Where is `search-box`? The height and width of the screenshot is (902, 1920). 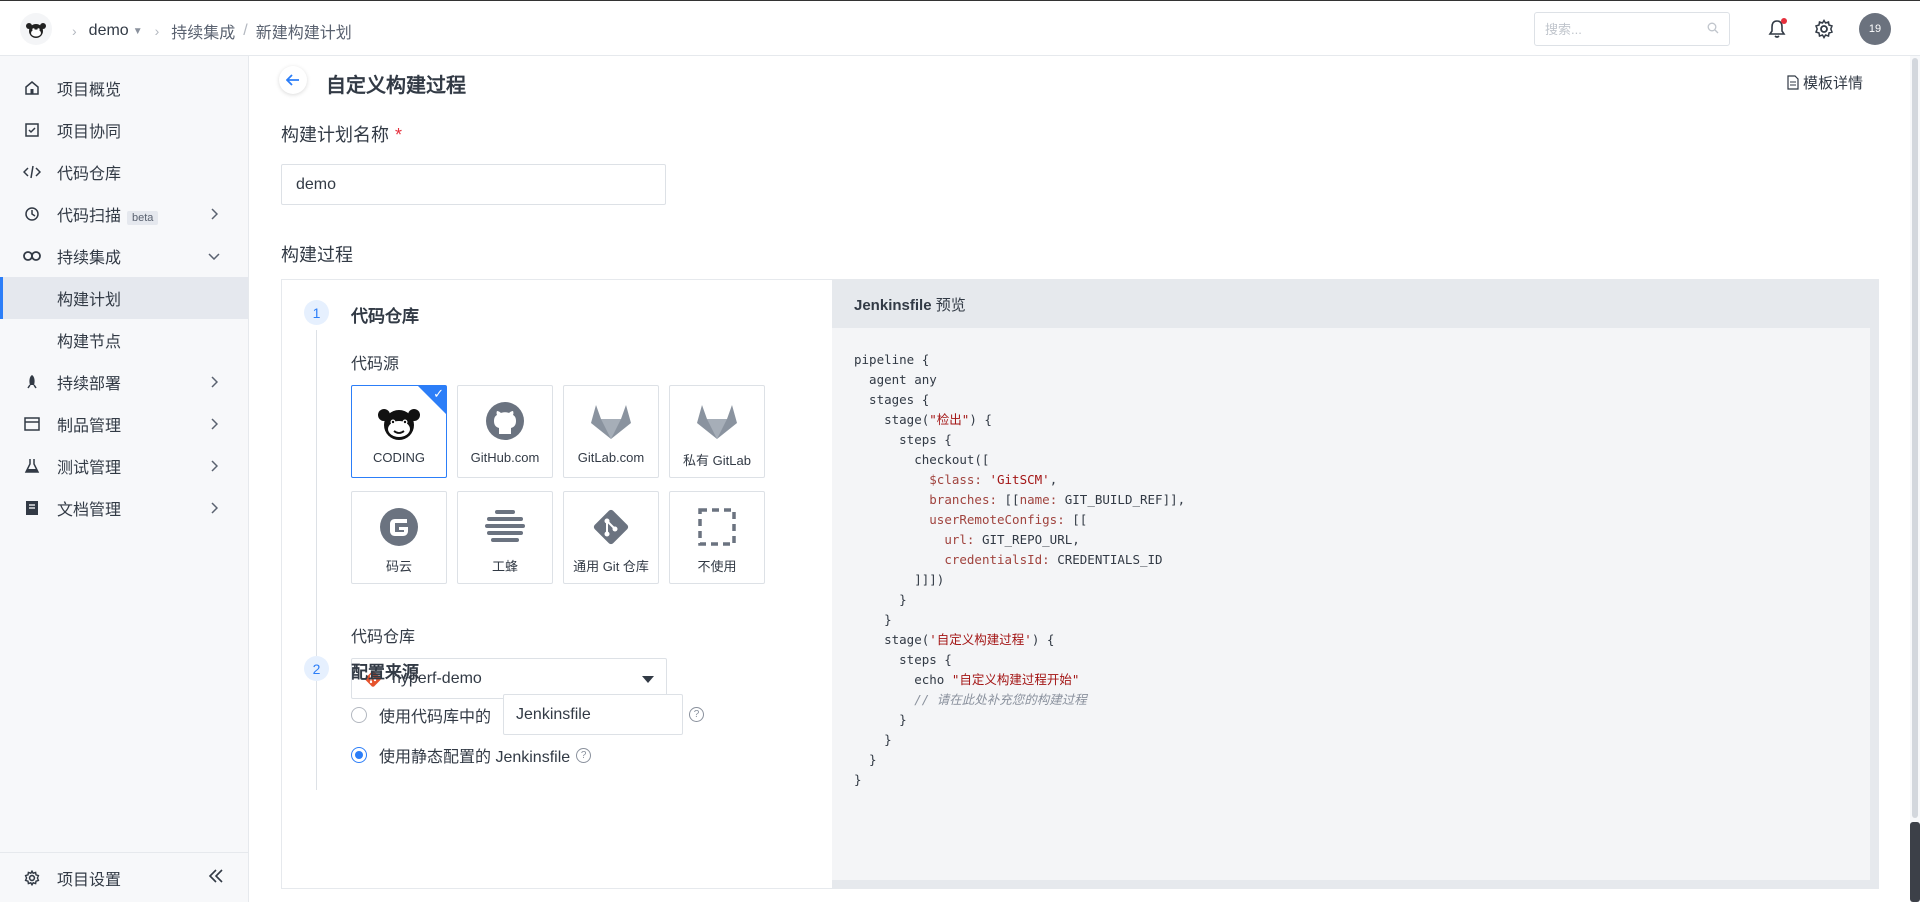
search-box is located at coordinates (1632, 29).